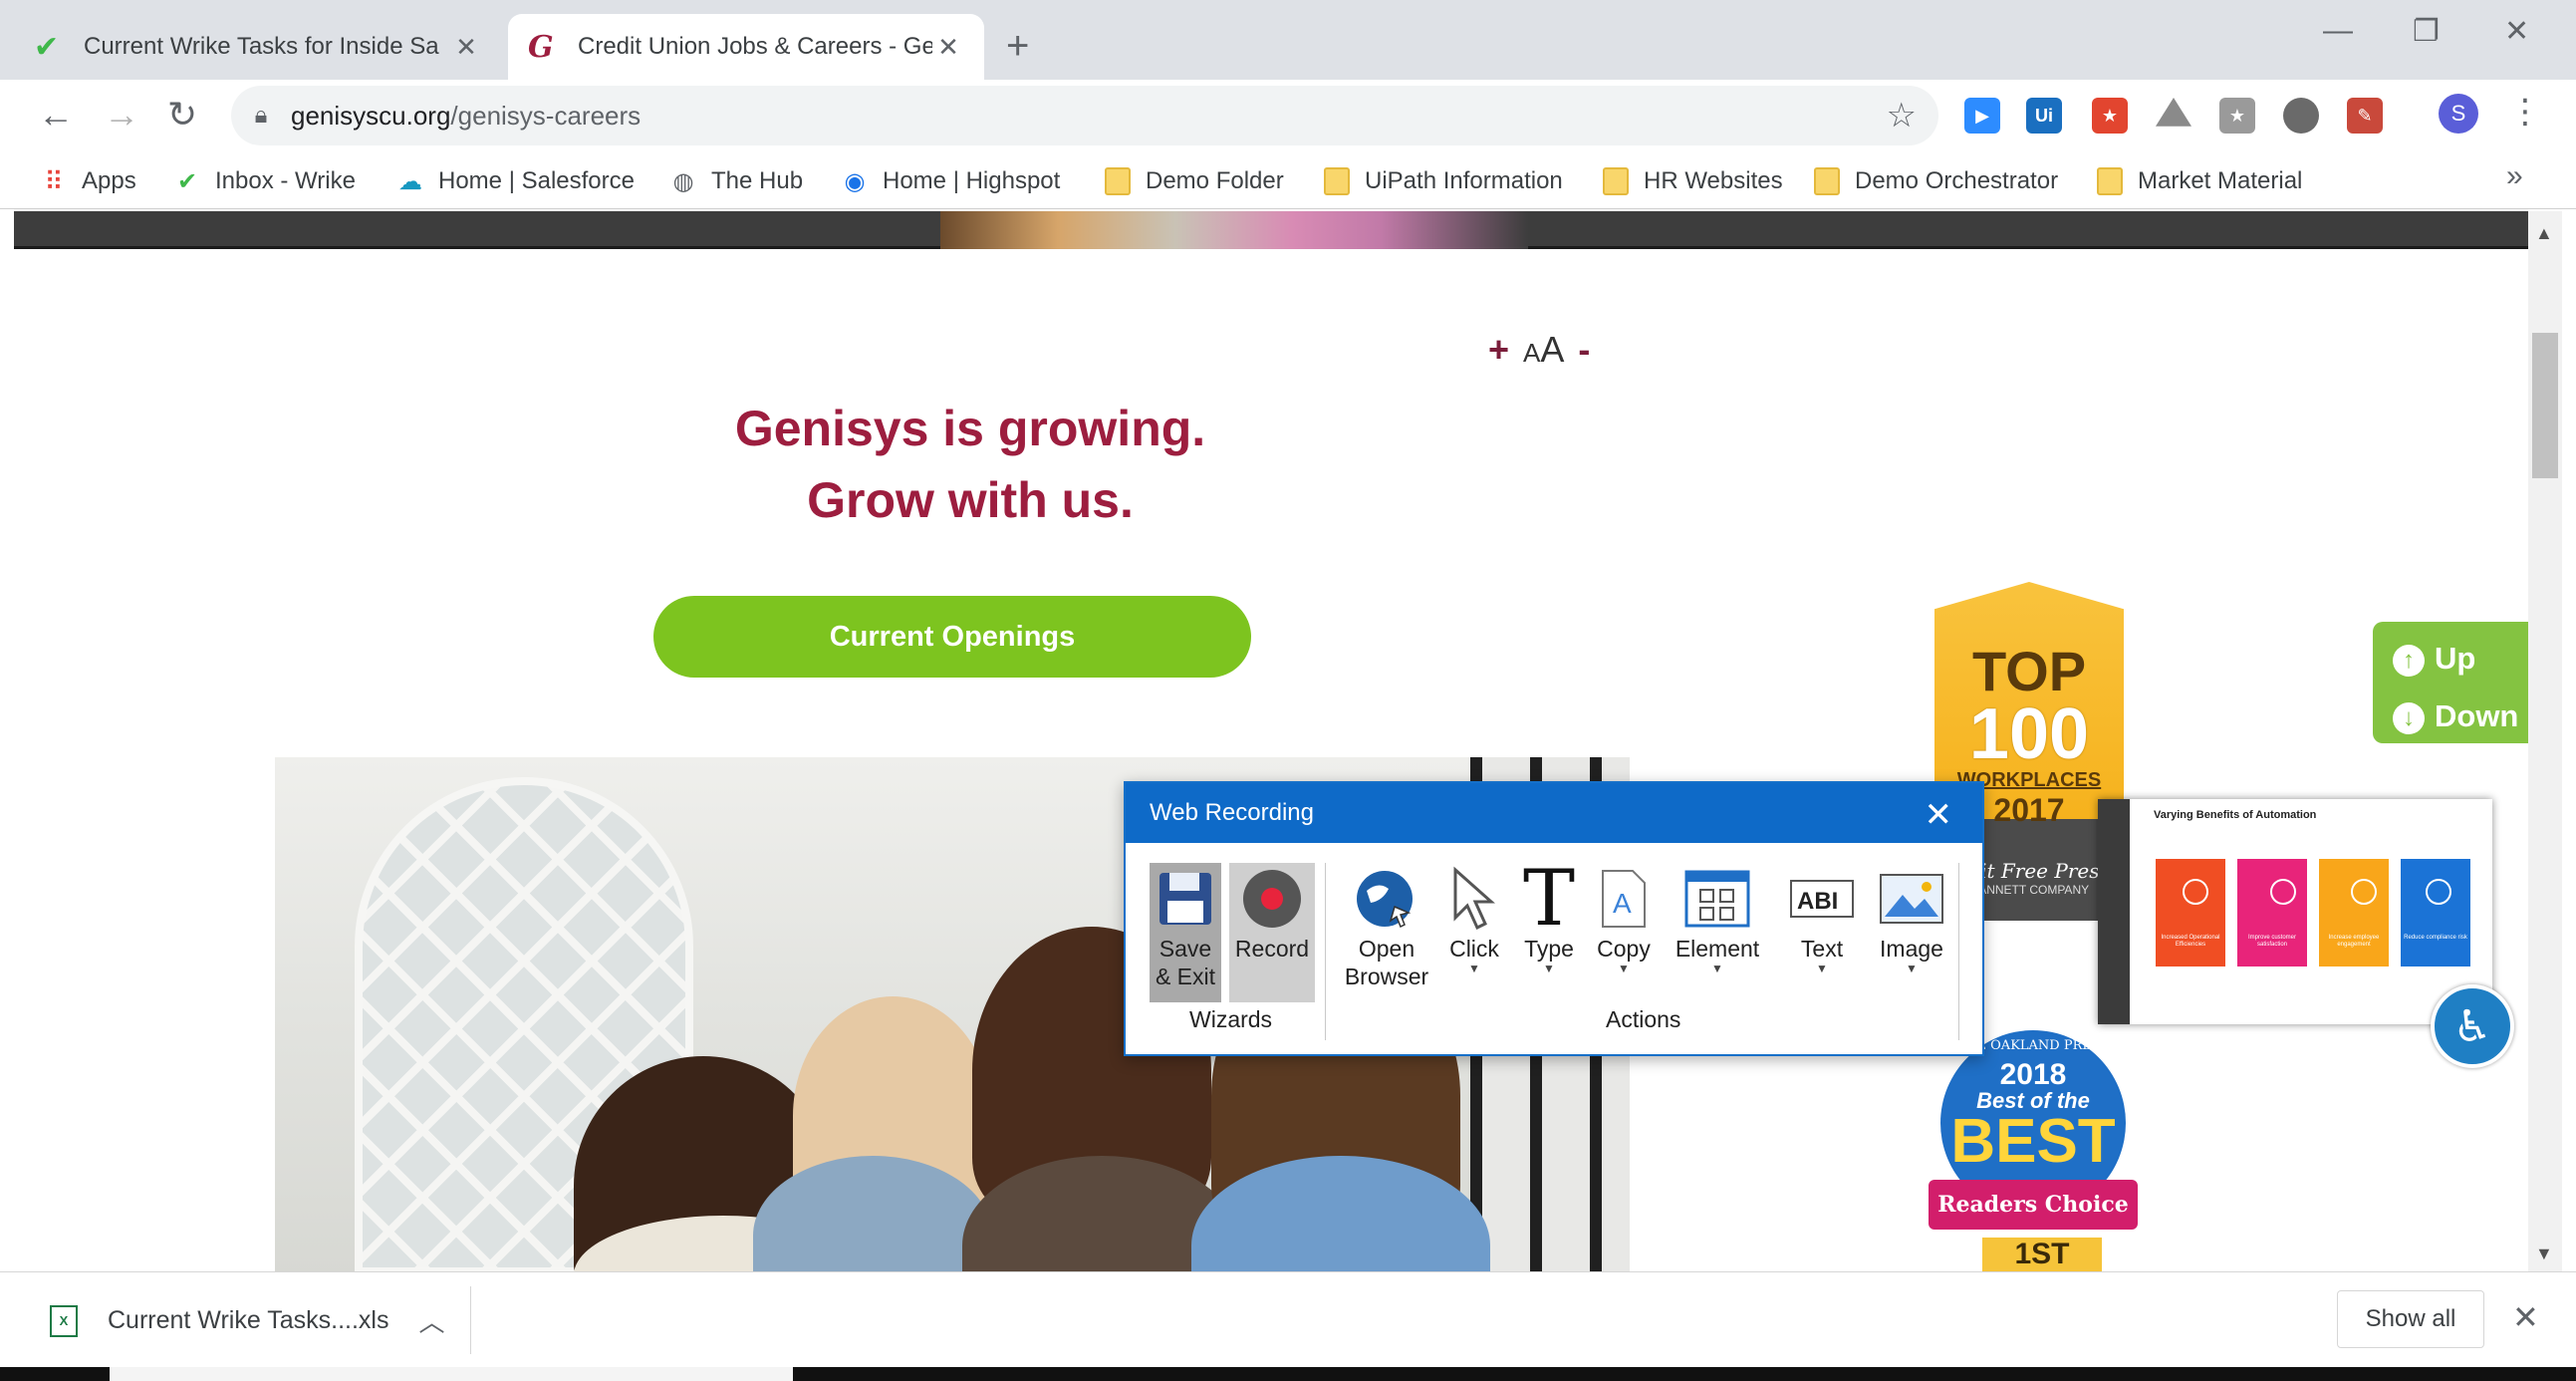 This screenshot has width=2576, height=1381. I want to click on tab-wrike: ✔ Current Wrike Tasks for Inside Sa ✕, so click(258, 47).